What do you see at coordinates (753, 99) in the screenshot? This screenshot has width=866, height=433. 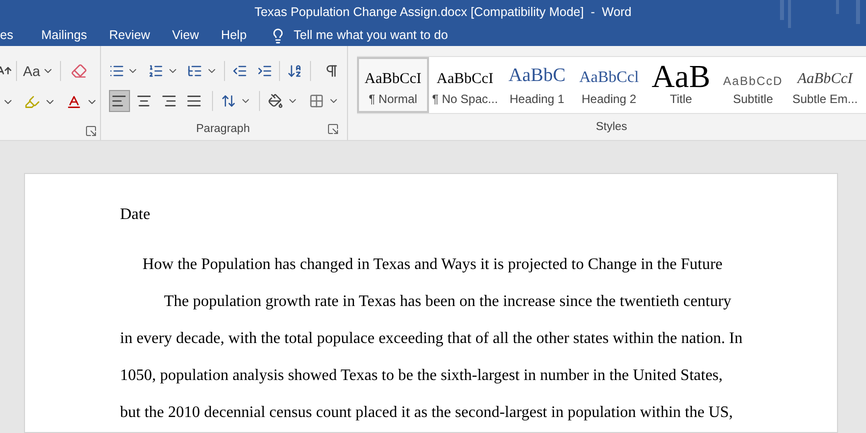 I see `style-name: Subtitle` at bounding box center [753, 99].